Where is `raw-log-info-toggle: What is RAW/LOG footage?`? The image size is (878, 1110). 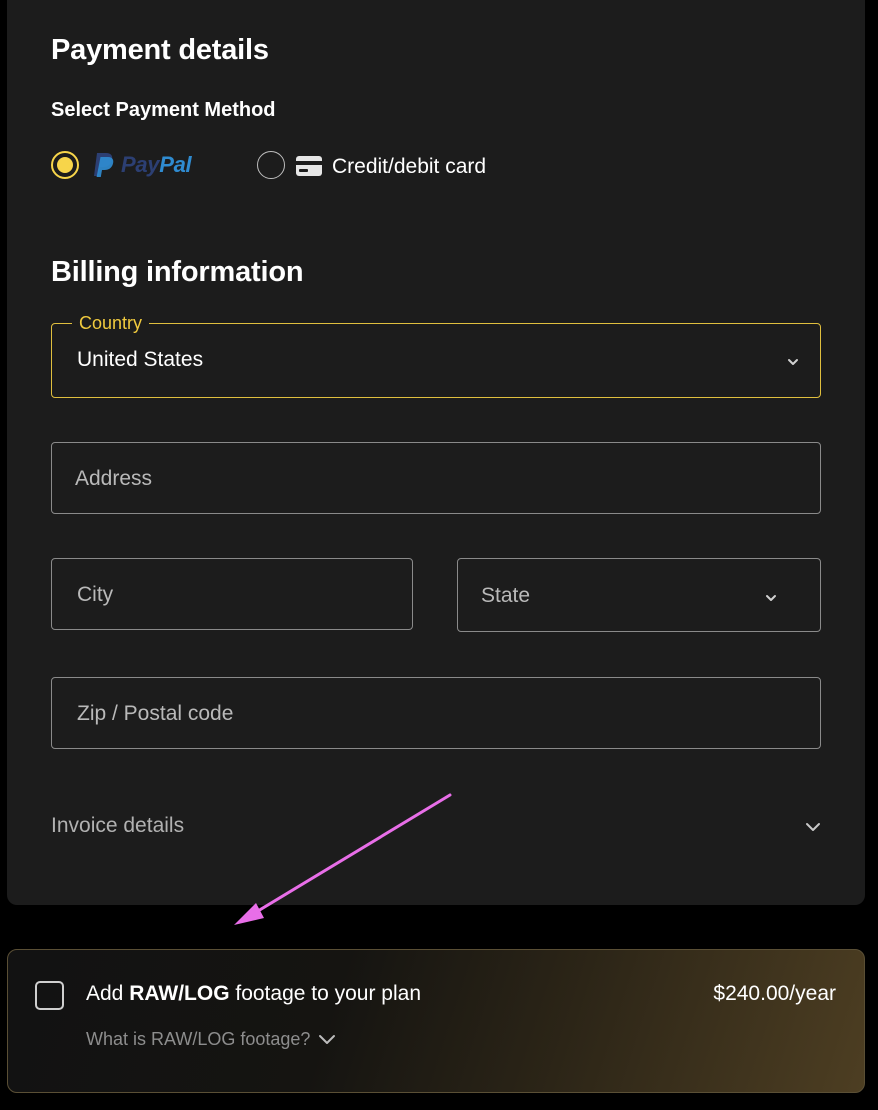
raw-log-info-toggle: What is RAW/LOG footage? is located at coordinates (211, 1039).